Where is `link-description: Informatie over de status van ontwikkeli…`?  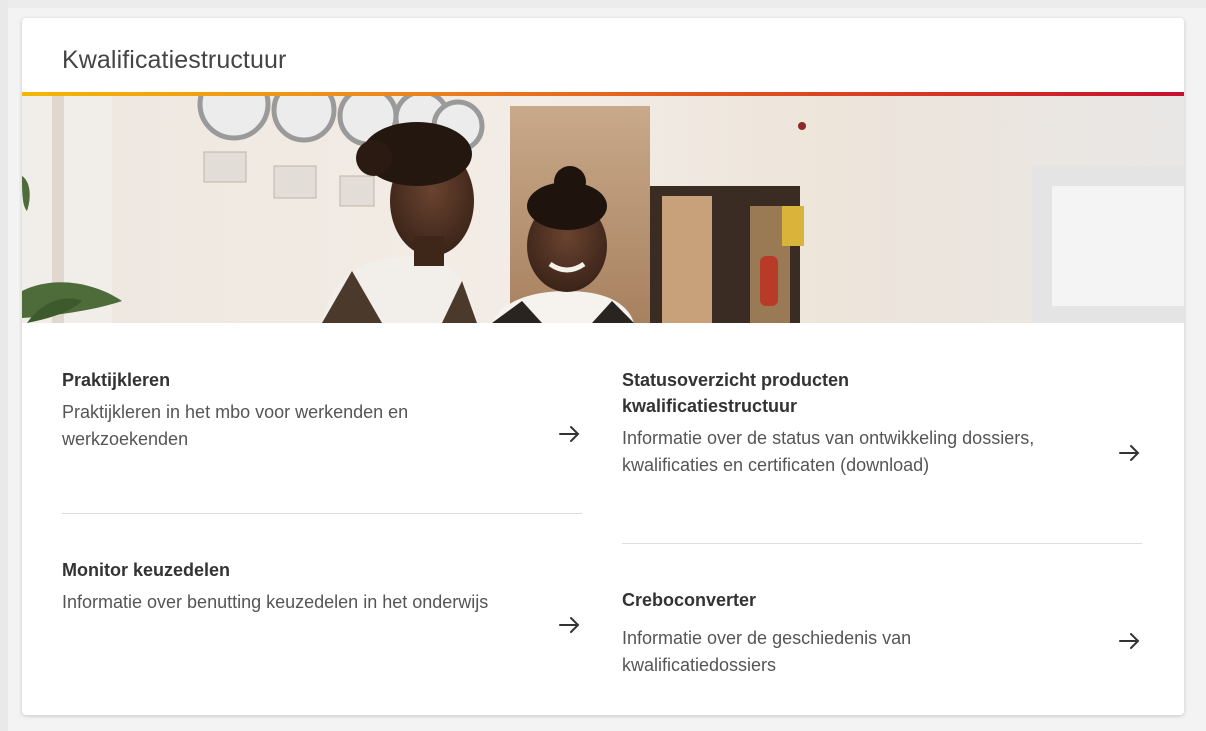 link-description: Informatie over de status van ontwikkeli… is located at coordinates (828, 451).